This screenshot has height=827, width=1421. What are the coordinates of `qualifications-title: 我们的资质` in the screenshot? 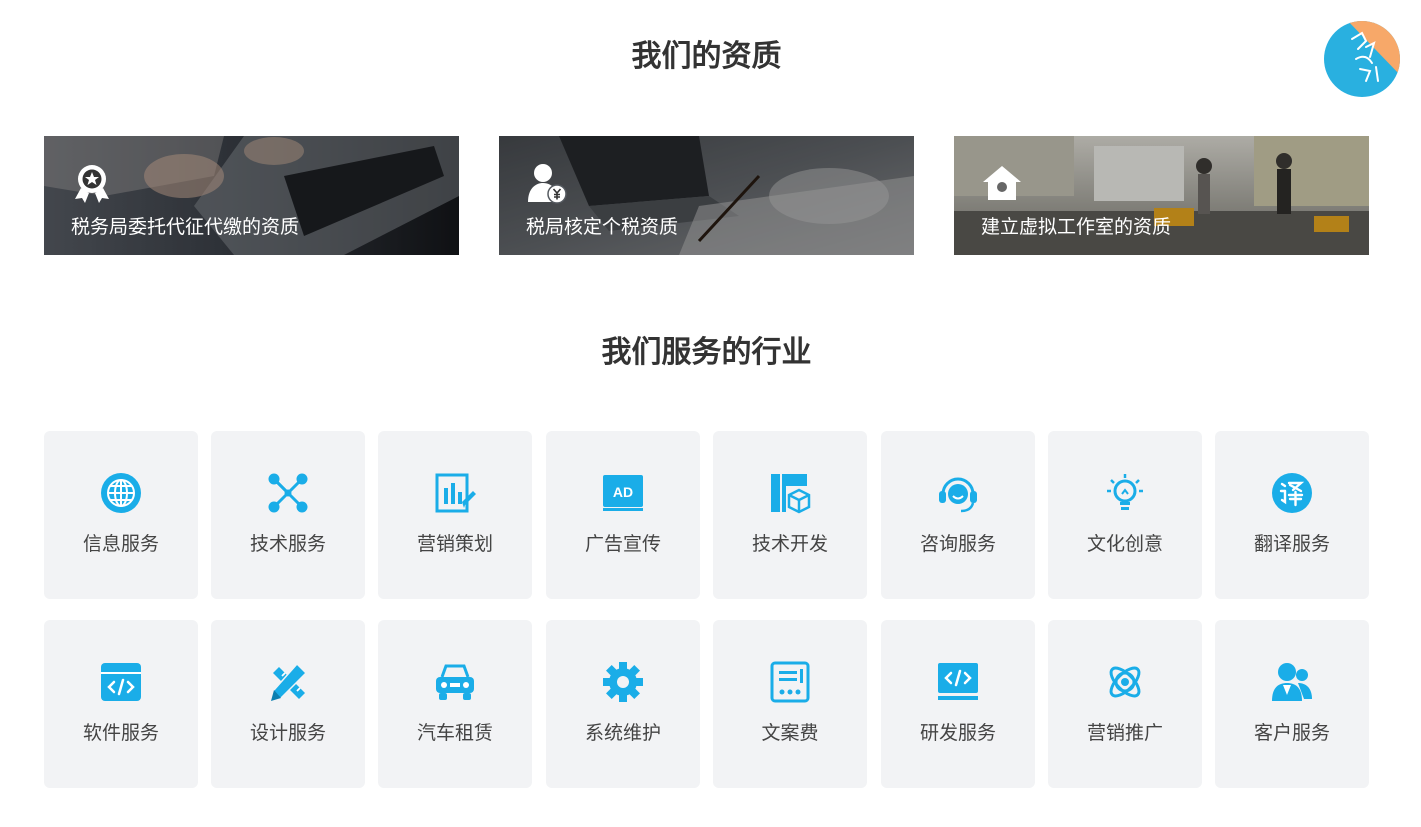 It's located at (706, 56).